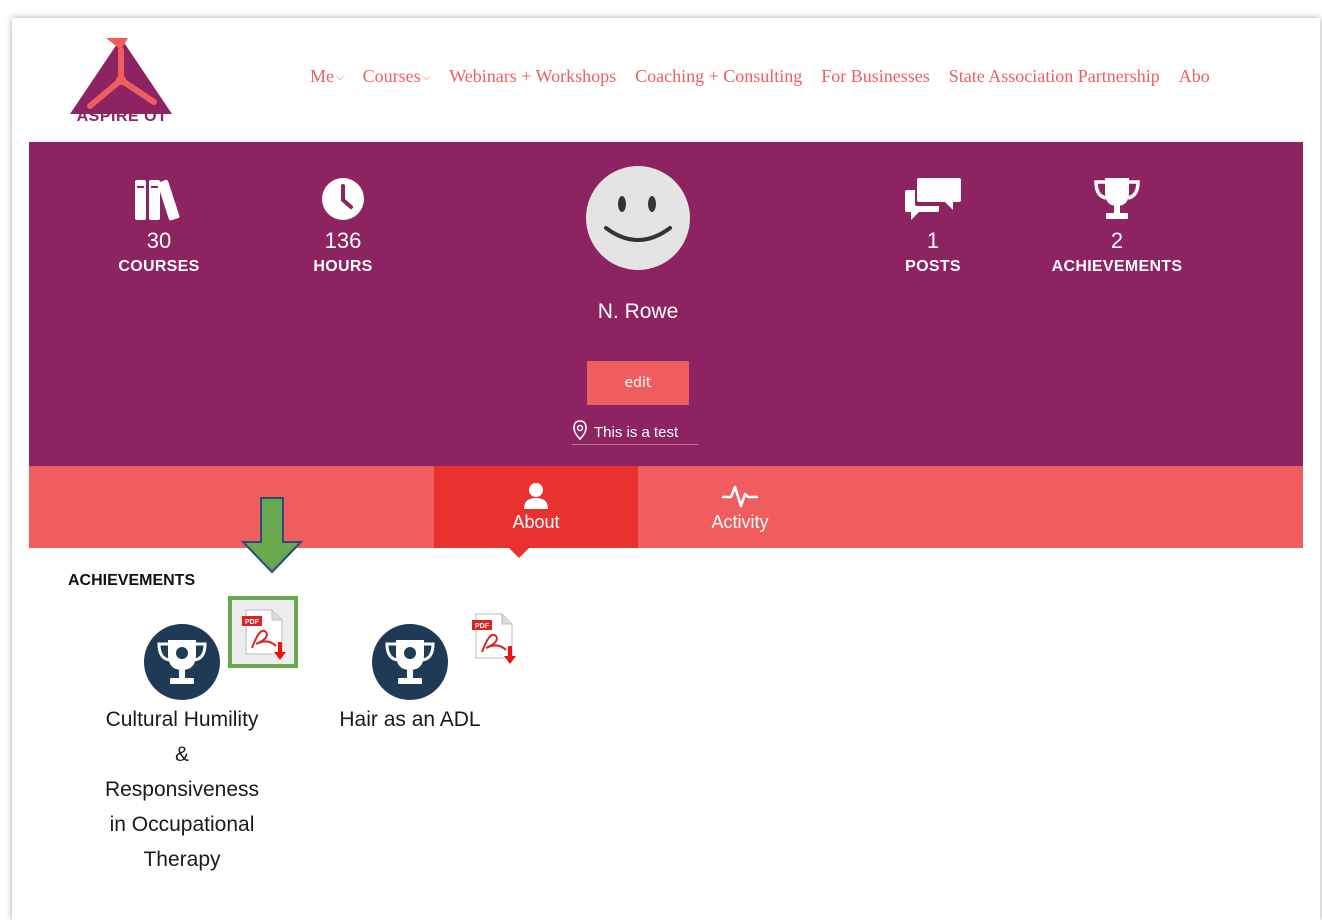  Describe the element at coordinates (740, 496) in the screenshot. I see `activity-pulse-icon` at that location.